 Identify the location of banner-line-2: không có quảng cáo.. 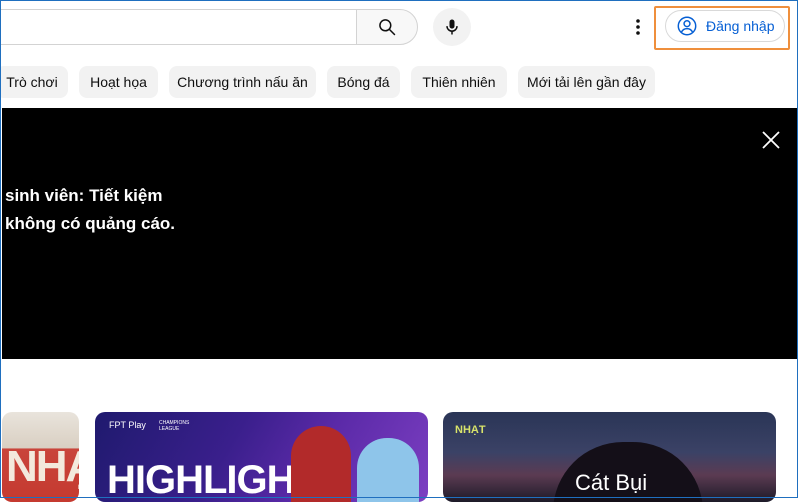
(90, 223).